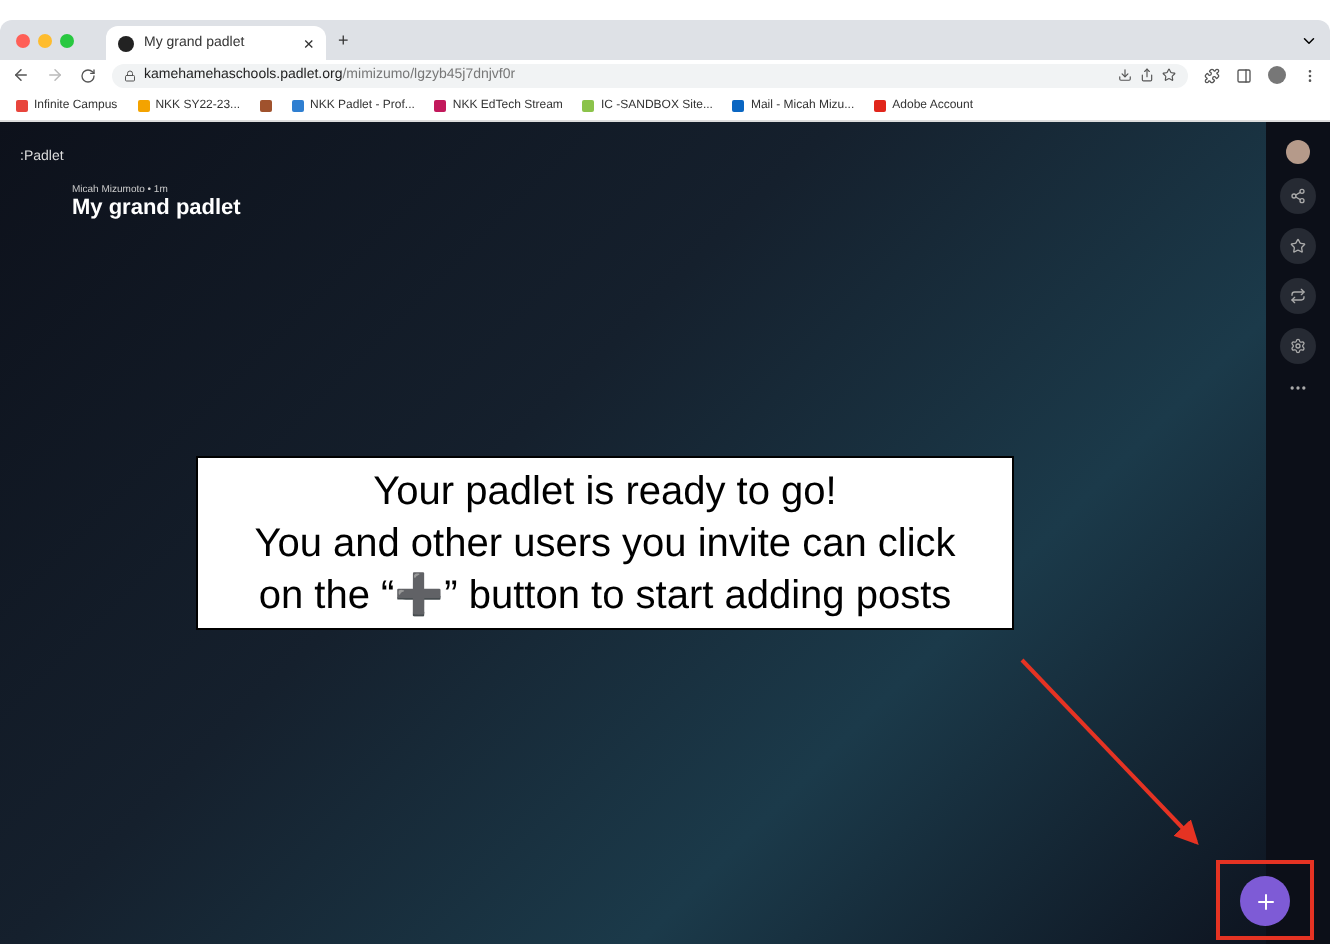 This screenshot has width=1330, height=944. Describe the element at coordinates (21, 75) in the screenshot. I see `back-icon` at that location.